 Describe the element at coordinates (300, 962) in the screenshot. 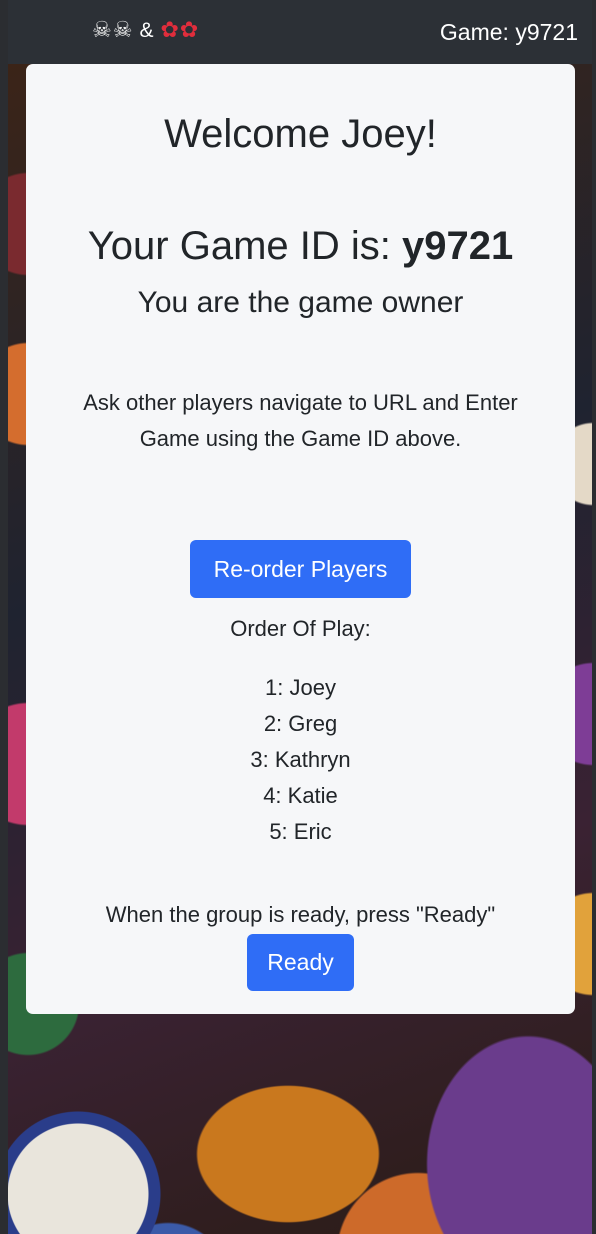

I see `ready-button: Ready` at that location.